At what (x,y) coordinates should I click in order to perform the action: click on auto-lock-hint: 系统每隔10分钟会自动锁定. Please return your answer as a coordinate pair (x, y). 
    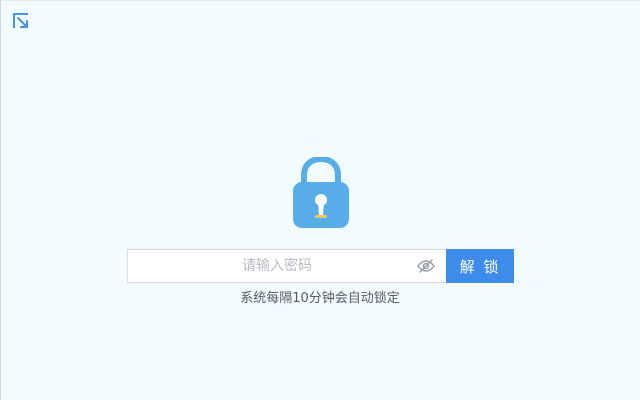
    Looking at the image, I should click on (320, 298).